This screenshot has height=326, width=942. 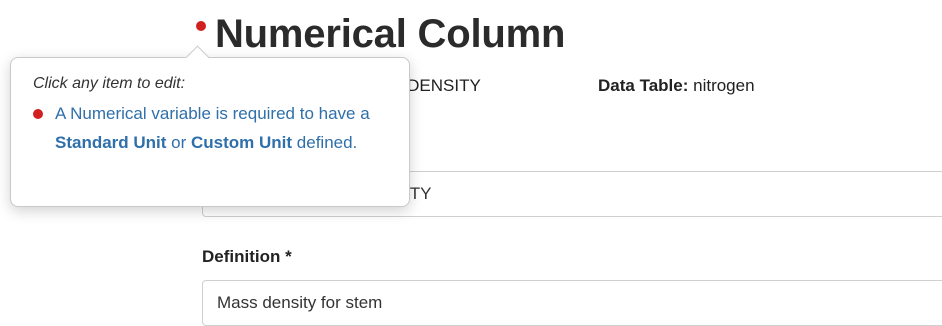 What do you see at coordinates (110, 142) in the screenshot?
I see `standard-unit-link: Standard Unit` at bounding box center [110, 142].